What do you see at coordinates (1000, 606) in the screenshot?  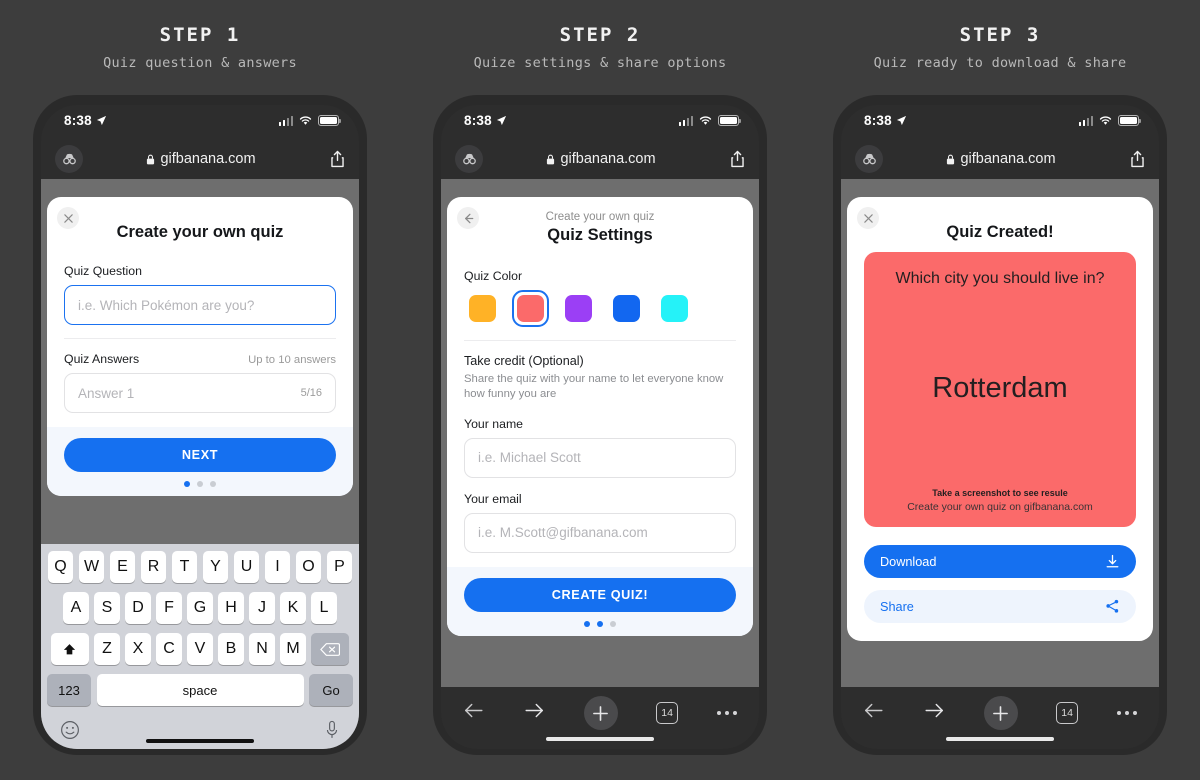 I see `share-button: Share` at bounding box center [1000, 606].